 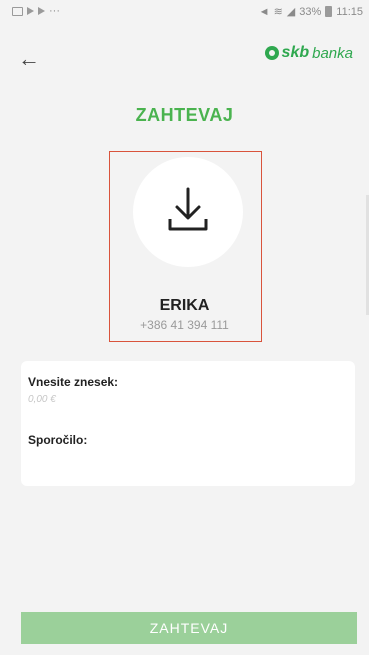 I want to click on battery-icon, so click(x=329, y=11).